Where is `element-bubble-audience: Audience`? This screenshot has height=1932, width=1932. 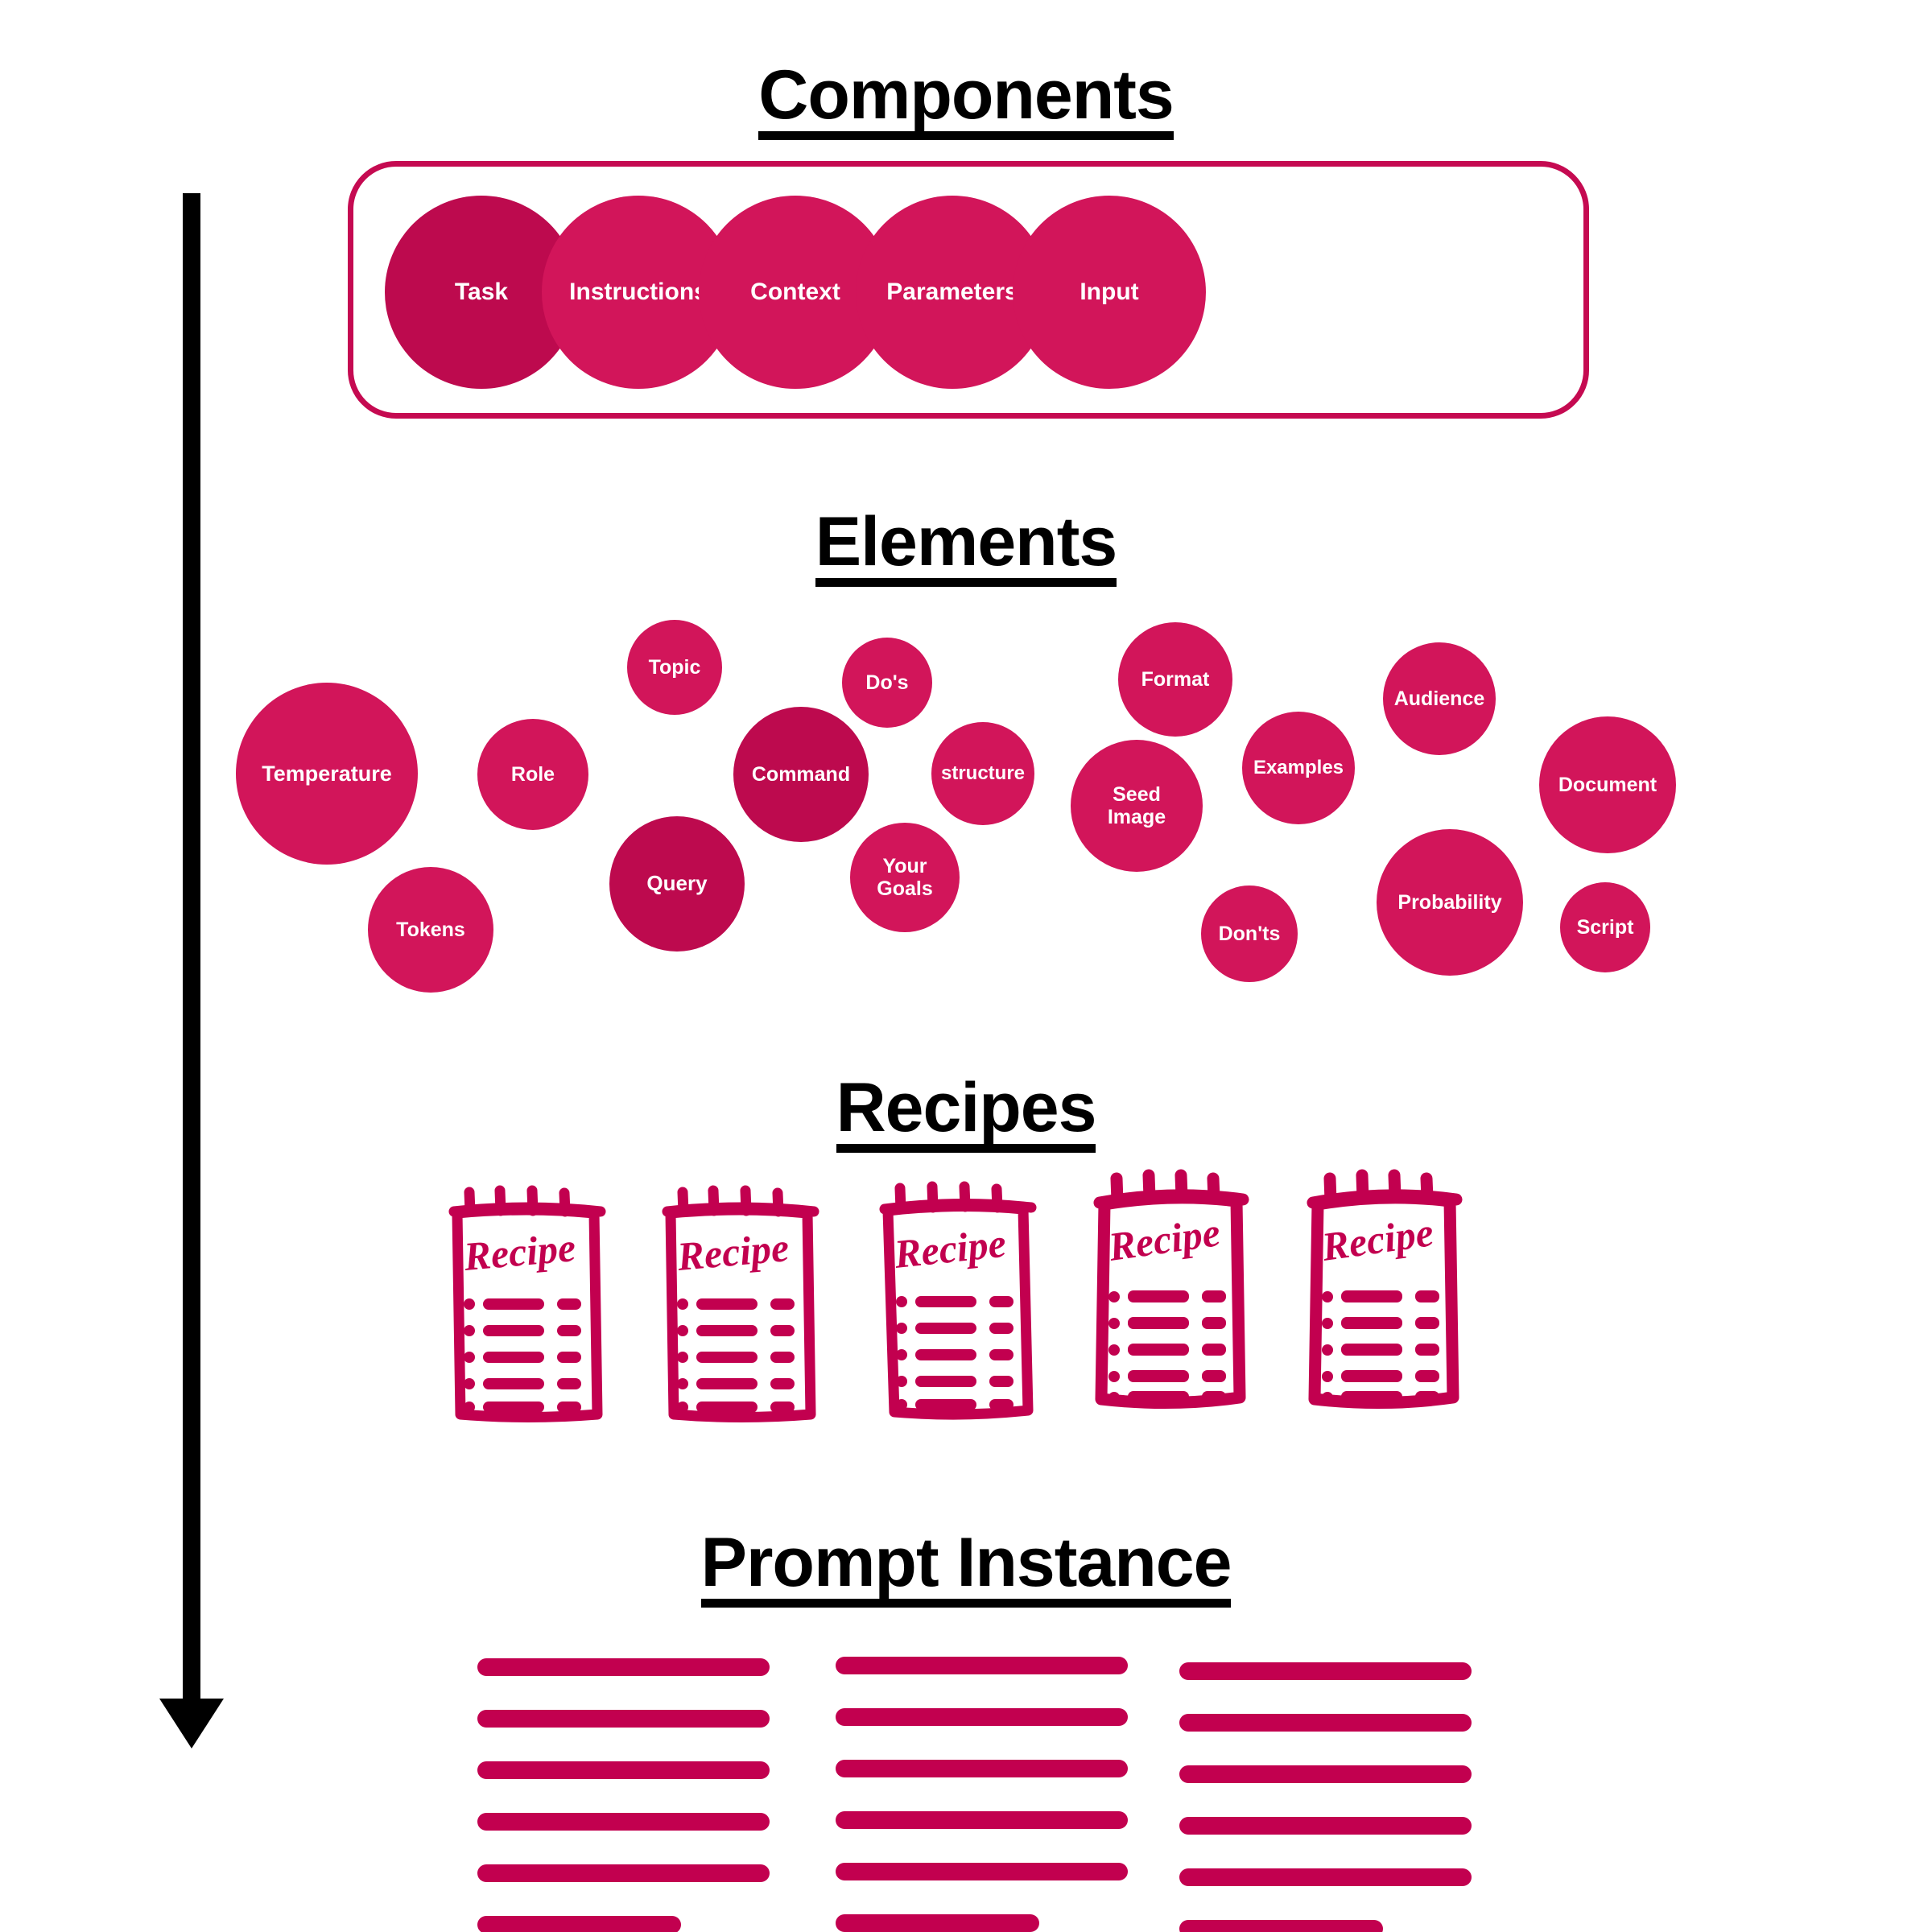
element-bubble-audience: Audience is located at coordinates (1439, 698).